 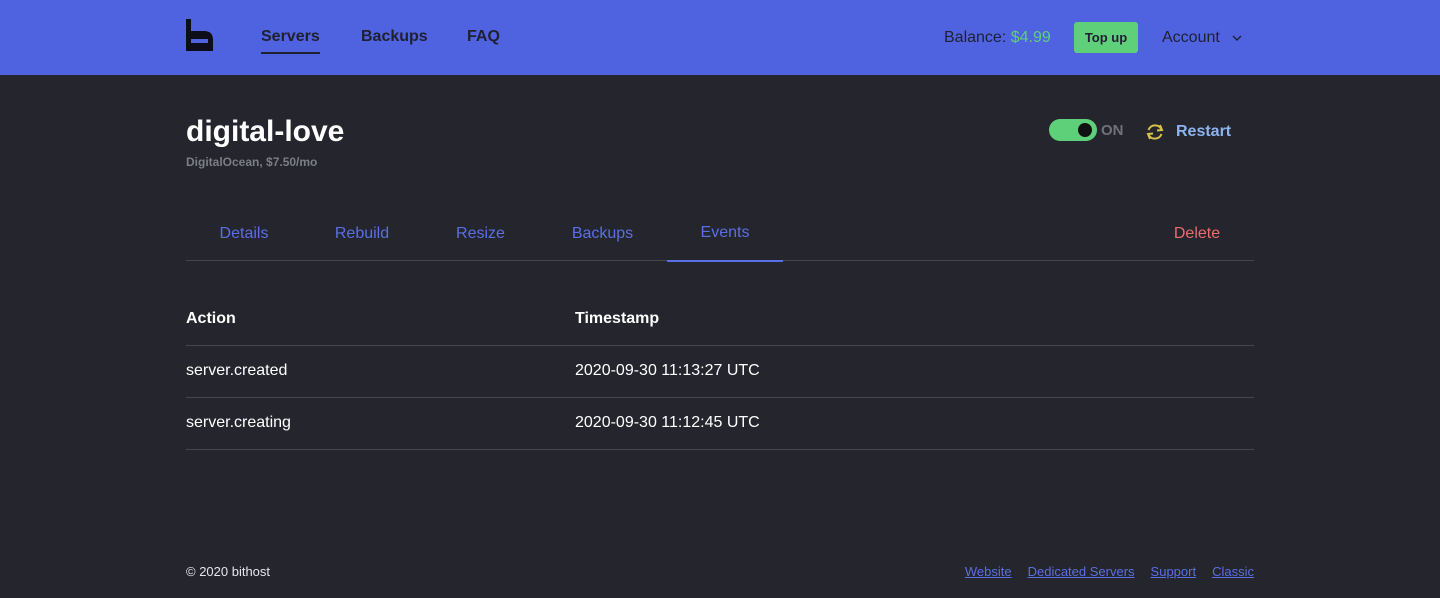 I want to click on copyright-text: © 2020 bithost, so click(x=228, y=571).